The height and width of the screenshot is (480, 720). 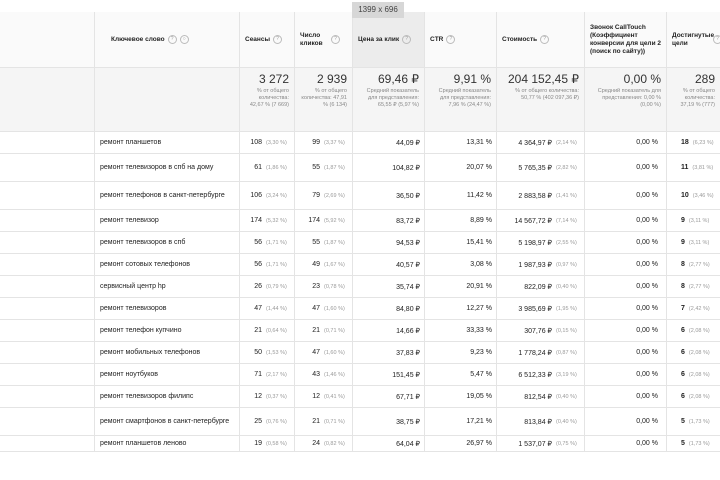 I want to click on cpc-value: 37,83 ₽, so click(x=408, y=353).